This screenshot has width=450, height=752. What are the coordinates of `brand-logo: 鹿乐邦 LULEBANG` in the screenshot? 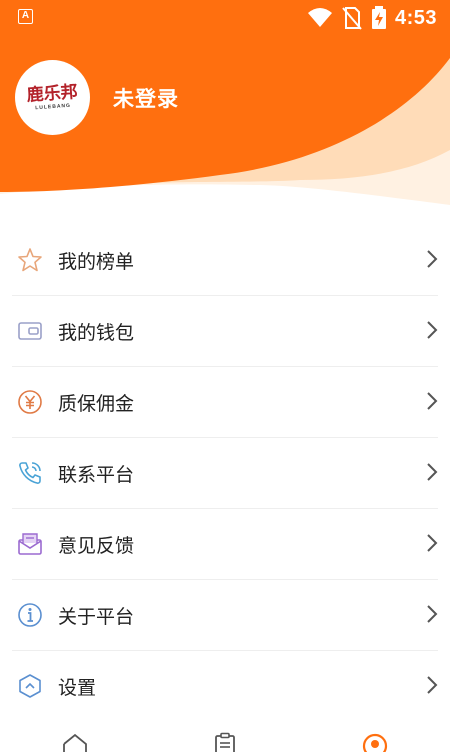 It's located at (52, 96).